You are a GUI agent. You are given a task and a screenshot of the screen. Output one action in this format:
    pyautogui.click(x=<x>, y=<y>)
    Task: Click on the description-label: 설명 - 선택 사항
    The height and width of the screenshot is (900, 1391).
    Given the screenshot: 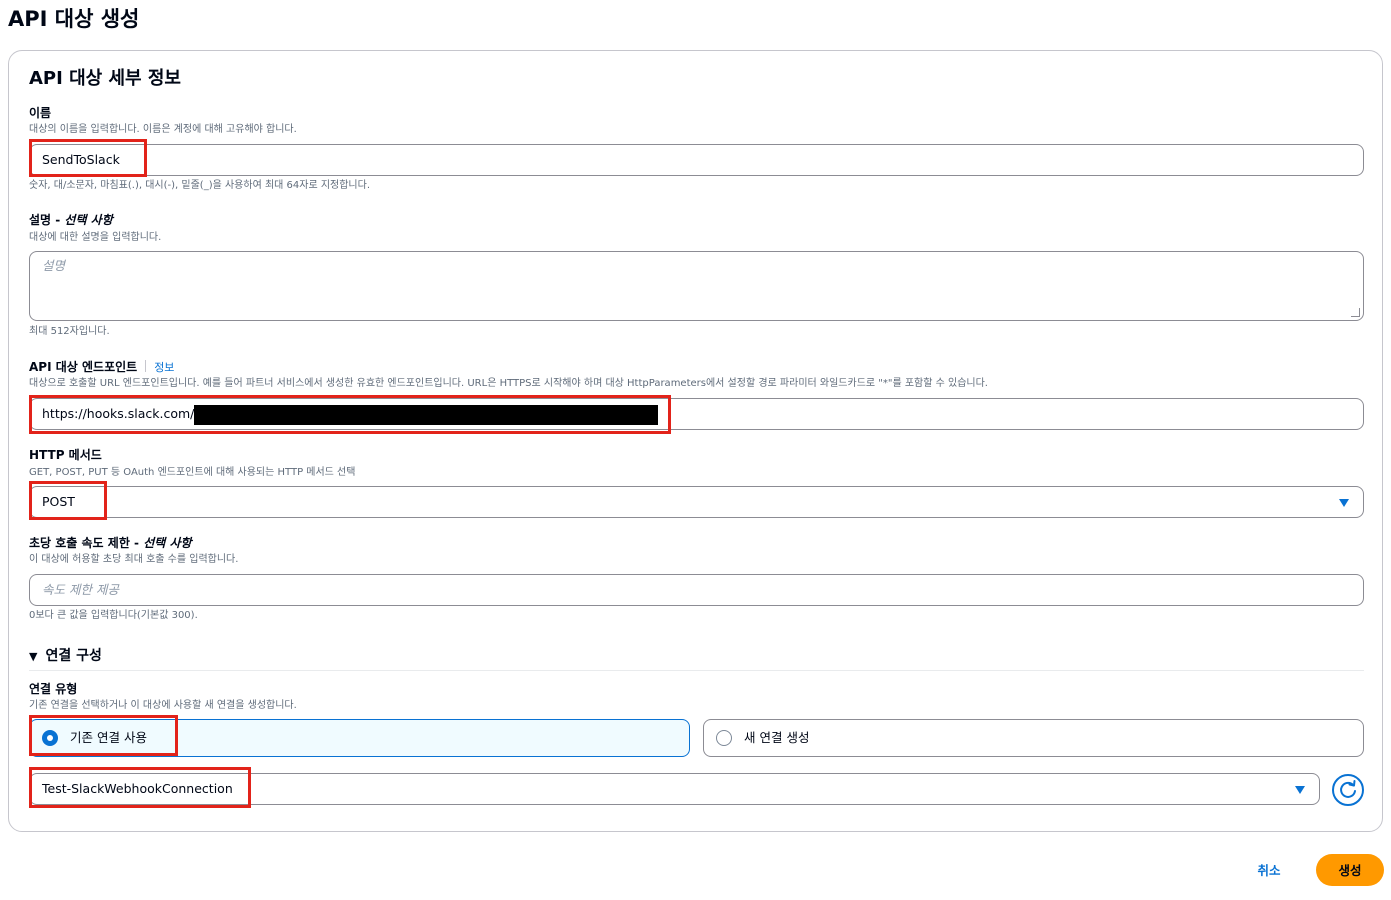 What is the action you would take?
    pyautogui.click(x=71, y=220)
    